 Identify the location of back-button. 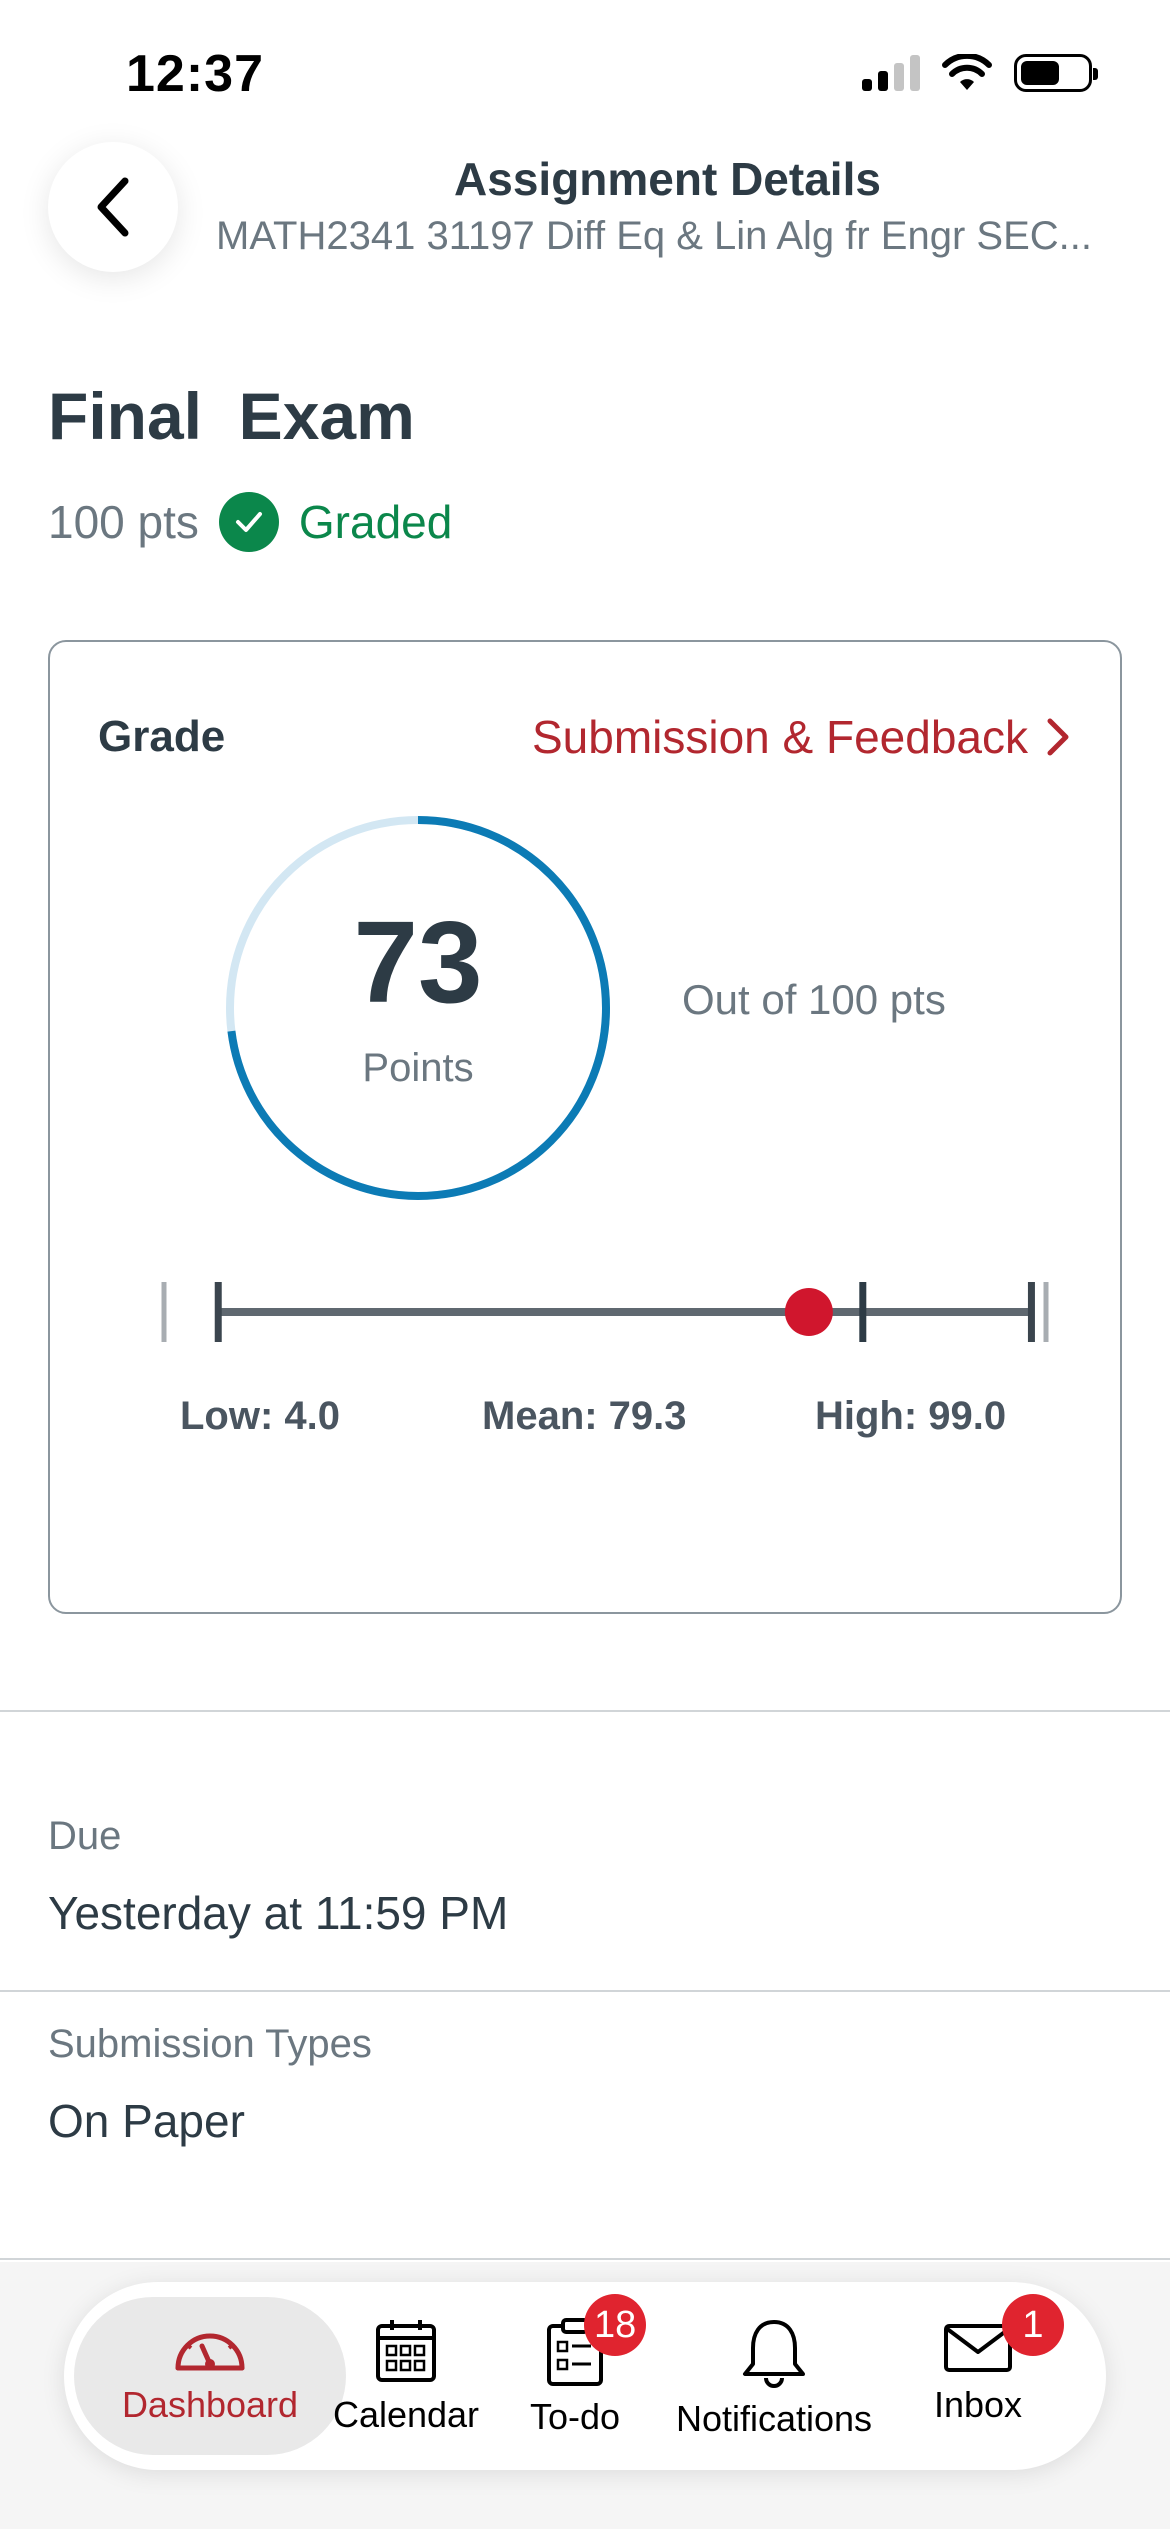
(113, 207).